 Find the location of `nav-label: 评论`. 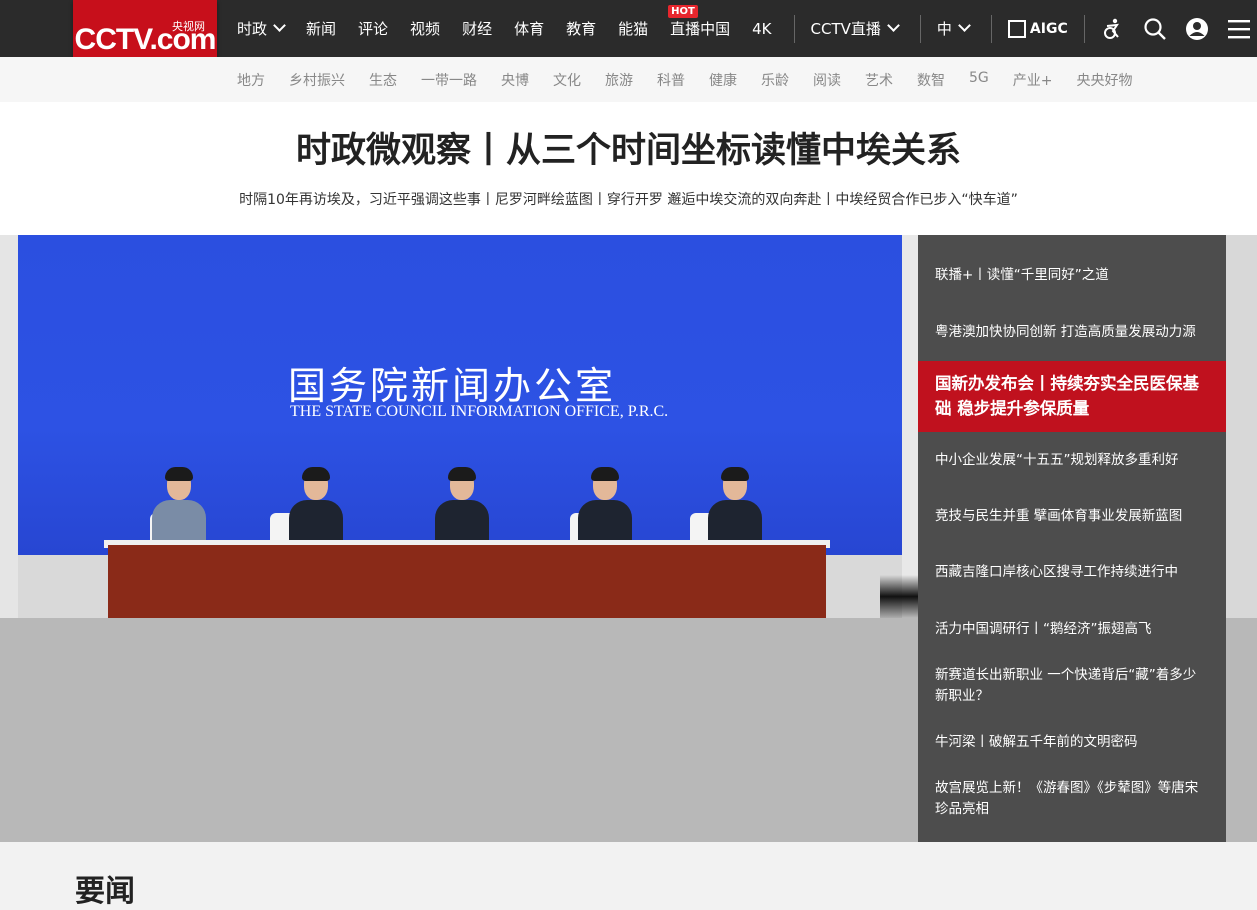

nav-label: 评论 is located at coordinates (373, 29).